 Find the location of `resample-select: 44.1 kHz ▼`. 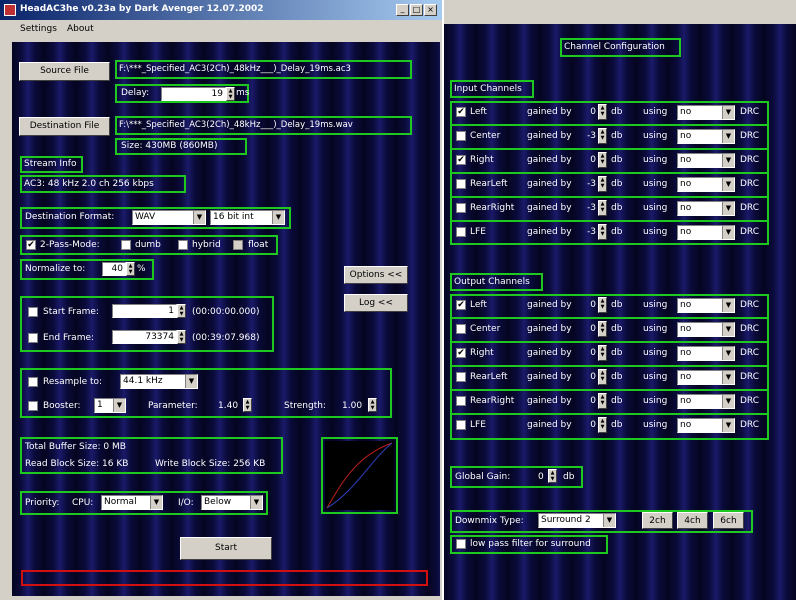

resample-select: 44.1 kHz ▼ is located at coordinates (159, 381).